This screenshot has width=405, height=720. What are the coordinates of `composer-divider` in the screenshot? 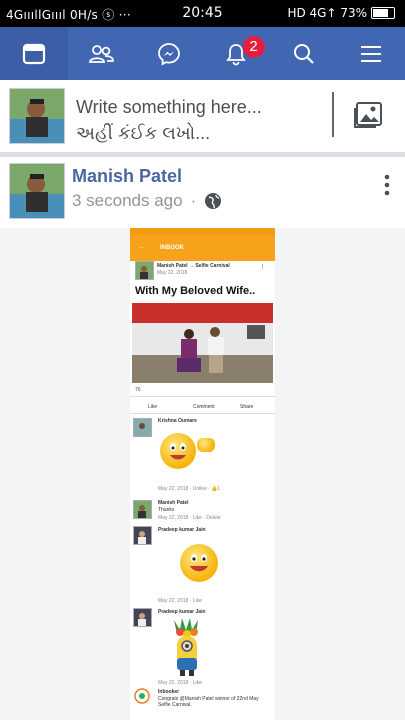 It's located at (333, 114).